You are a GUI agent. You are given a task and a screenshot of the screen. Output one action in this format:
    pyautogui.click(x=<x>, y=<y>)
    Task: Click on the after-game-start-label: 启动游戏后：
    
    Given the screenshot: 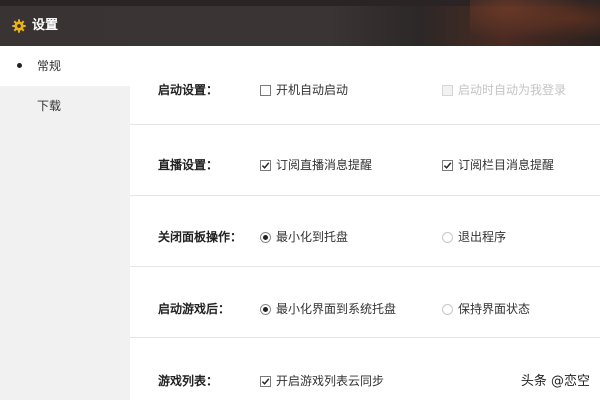 What is the action you would take?
    pyautogui.click(x=194, y=309)
    